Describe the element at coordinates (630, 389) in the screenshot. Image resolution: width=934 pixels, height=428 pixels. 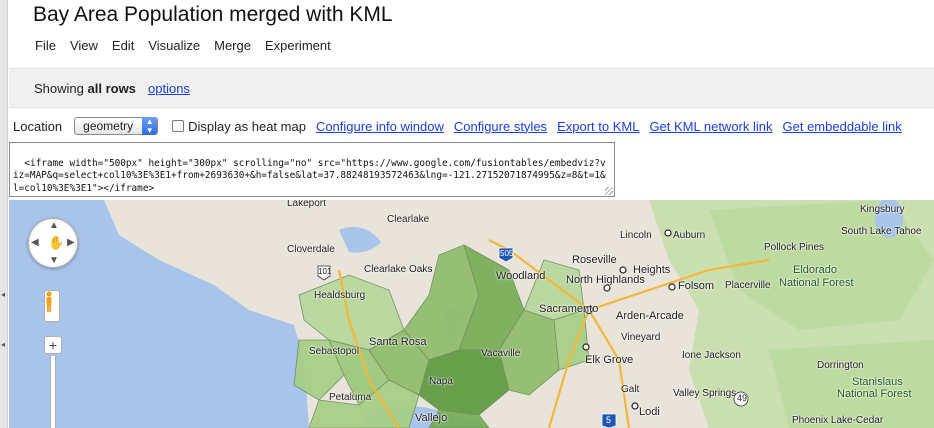
I see `map-label-galt: Galt` at that location.